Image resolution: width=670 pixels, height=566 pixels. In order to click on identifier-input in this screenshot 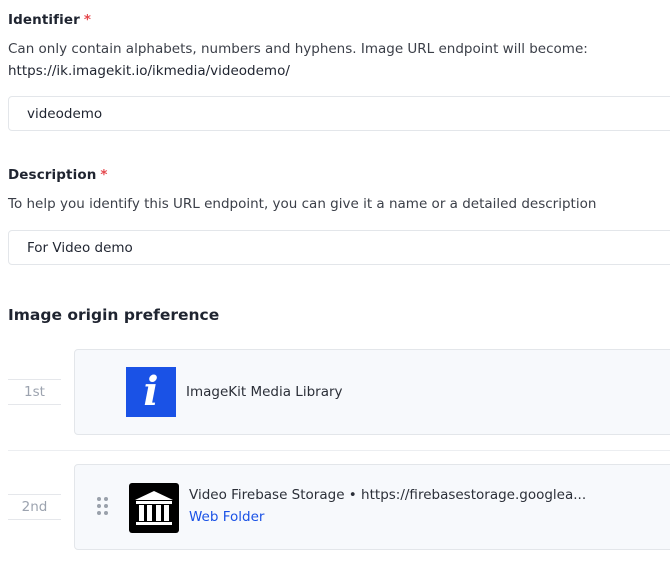, I will do `click(339, 113)`.